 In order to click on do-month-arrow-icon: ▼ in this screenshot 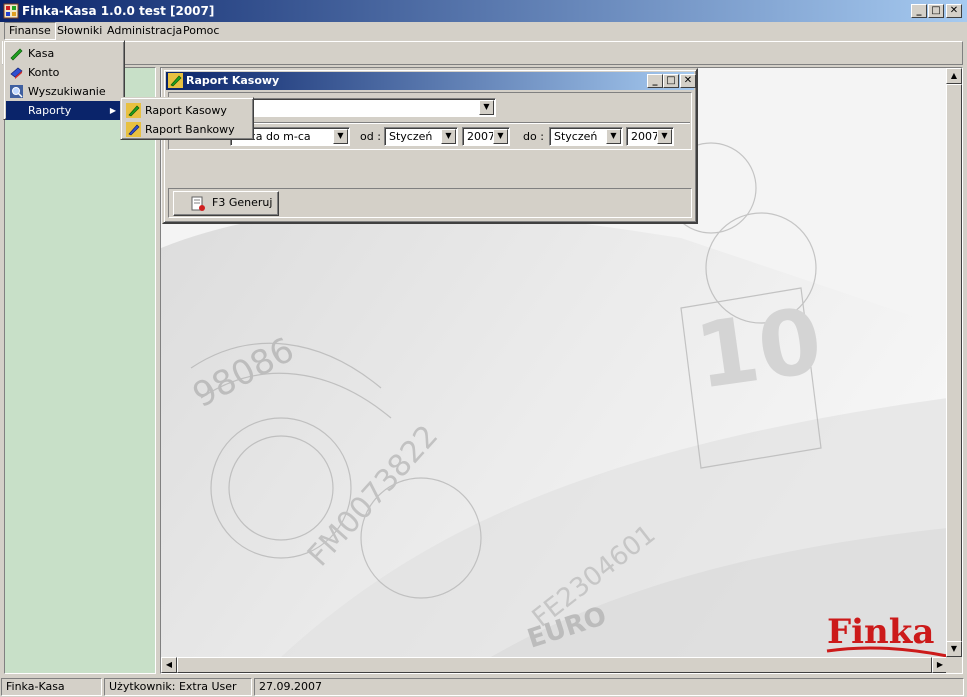, I will do `click(613, 136)`.